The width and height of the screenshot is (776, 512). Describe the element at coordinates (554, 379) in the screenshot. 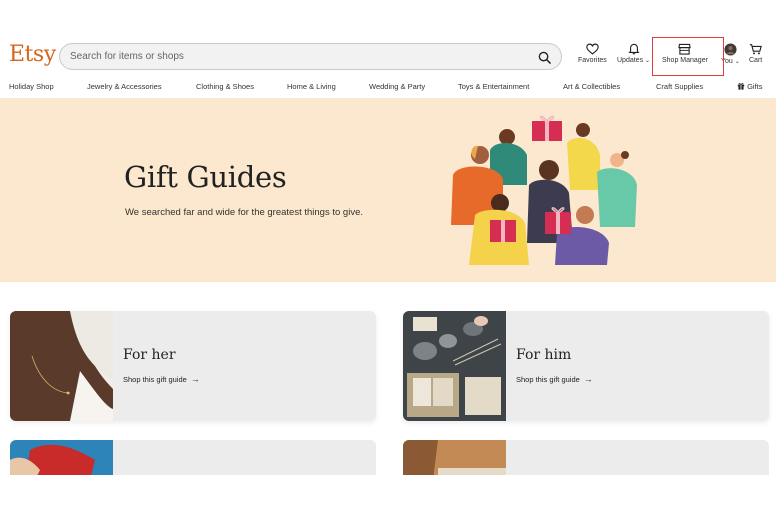

I see `for-him-link: Shop this gift guide →` at that location.